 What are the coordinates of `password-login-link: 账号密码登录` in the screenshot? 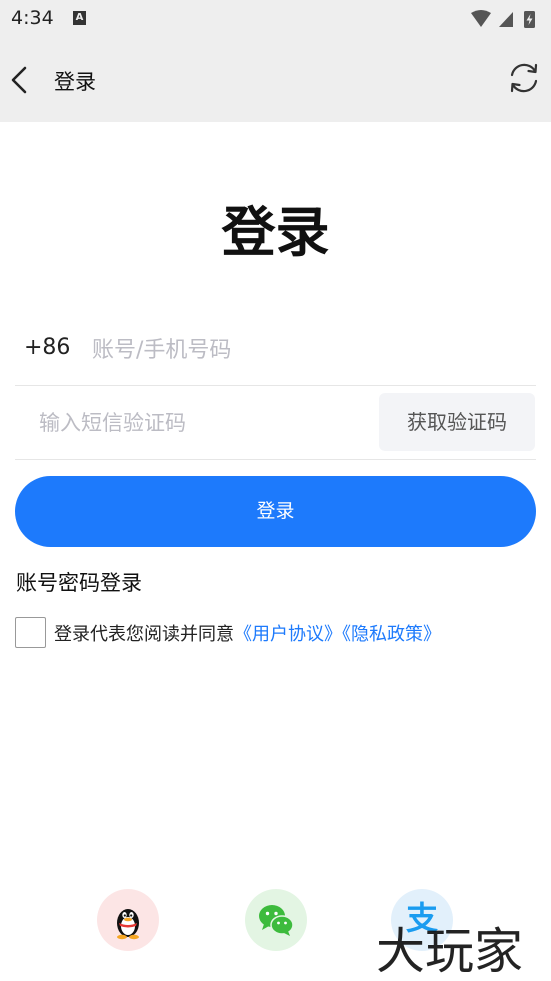 It's located at (79, 582).